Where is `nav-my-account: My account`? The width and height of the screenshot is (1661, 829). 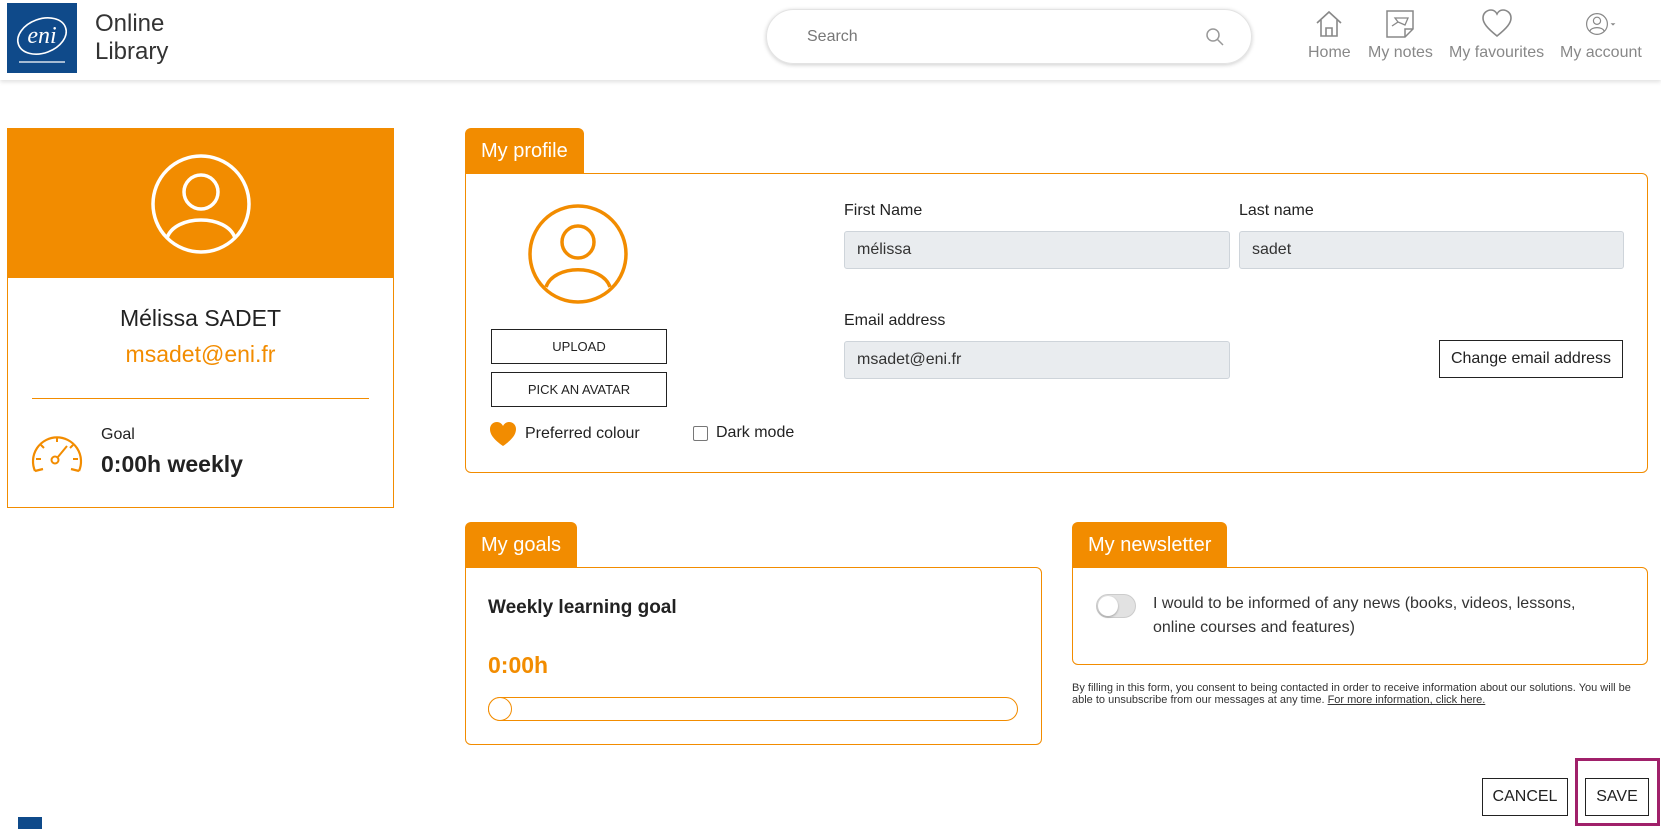
nav-my-account: My account is located at coordinates (1601, 35).